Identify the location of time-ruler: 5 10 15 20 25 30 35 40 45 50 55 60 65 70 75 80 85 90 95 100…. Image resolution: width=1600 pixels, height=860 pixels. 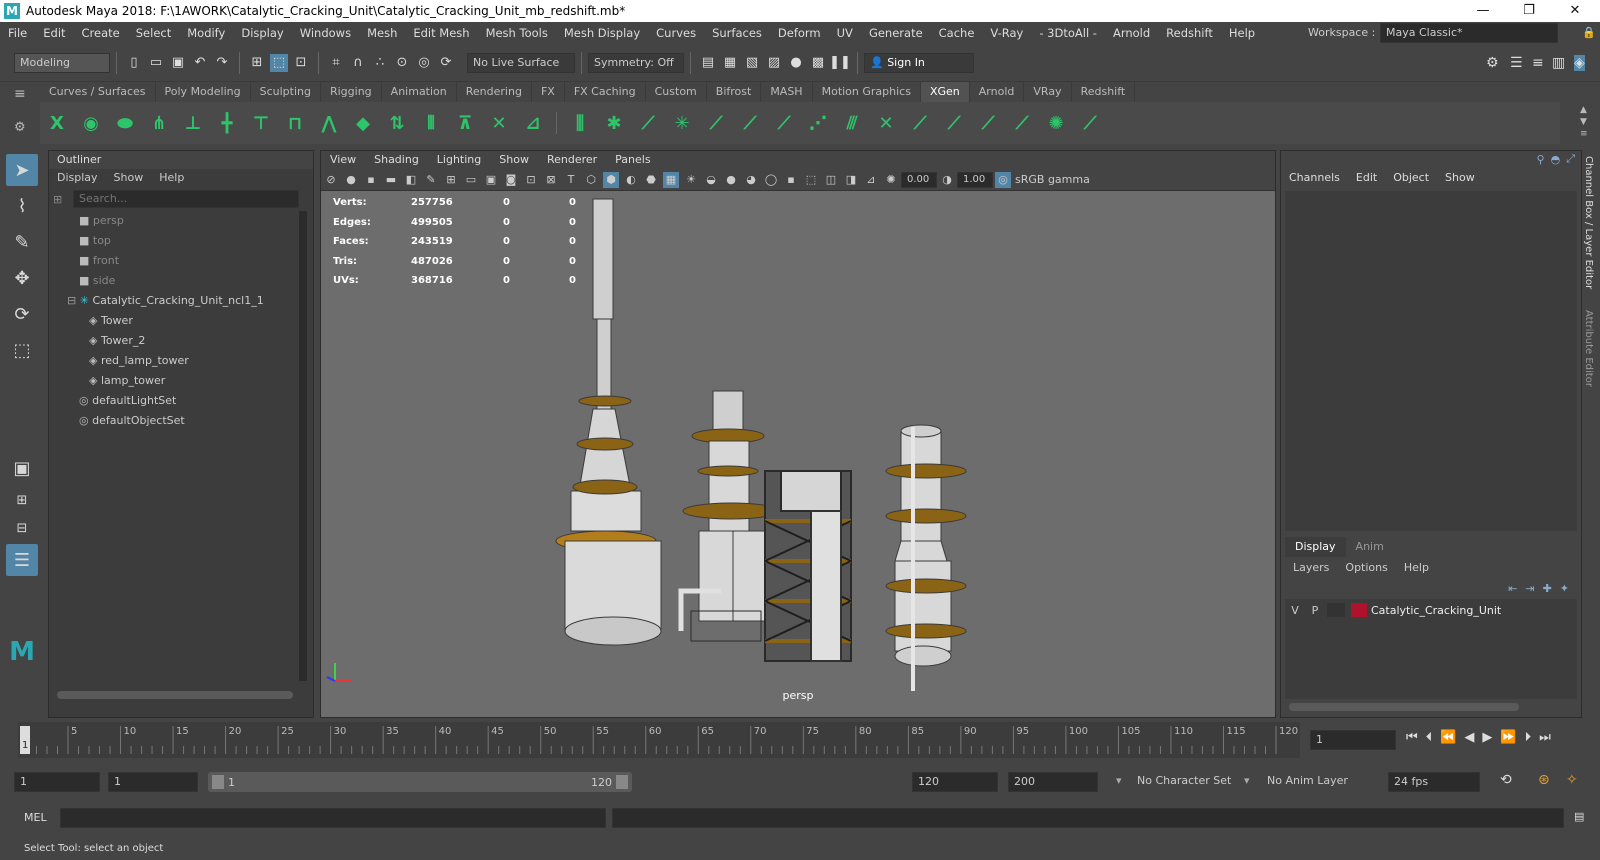
(659, 740).